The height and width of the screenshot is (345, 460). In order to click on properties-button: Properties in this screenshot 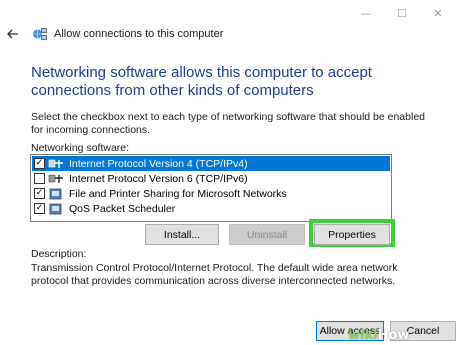, I will do `click(352, 234)`.